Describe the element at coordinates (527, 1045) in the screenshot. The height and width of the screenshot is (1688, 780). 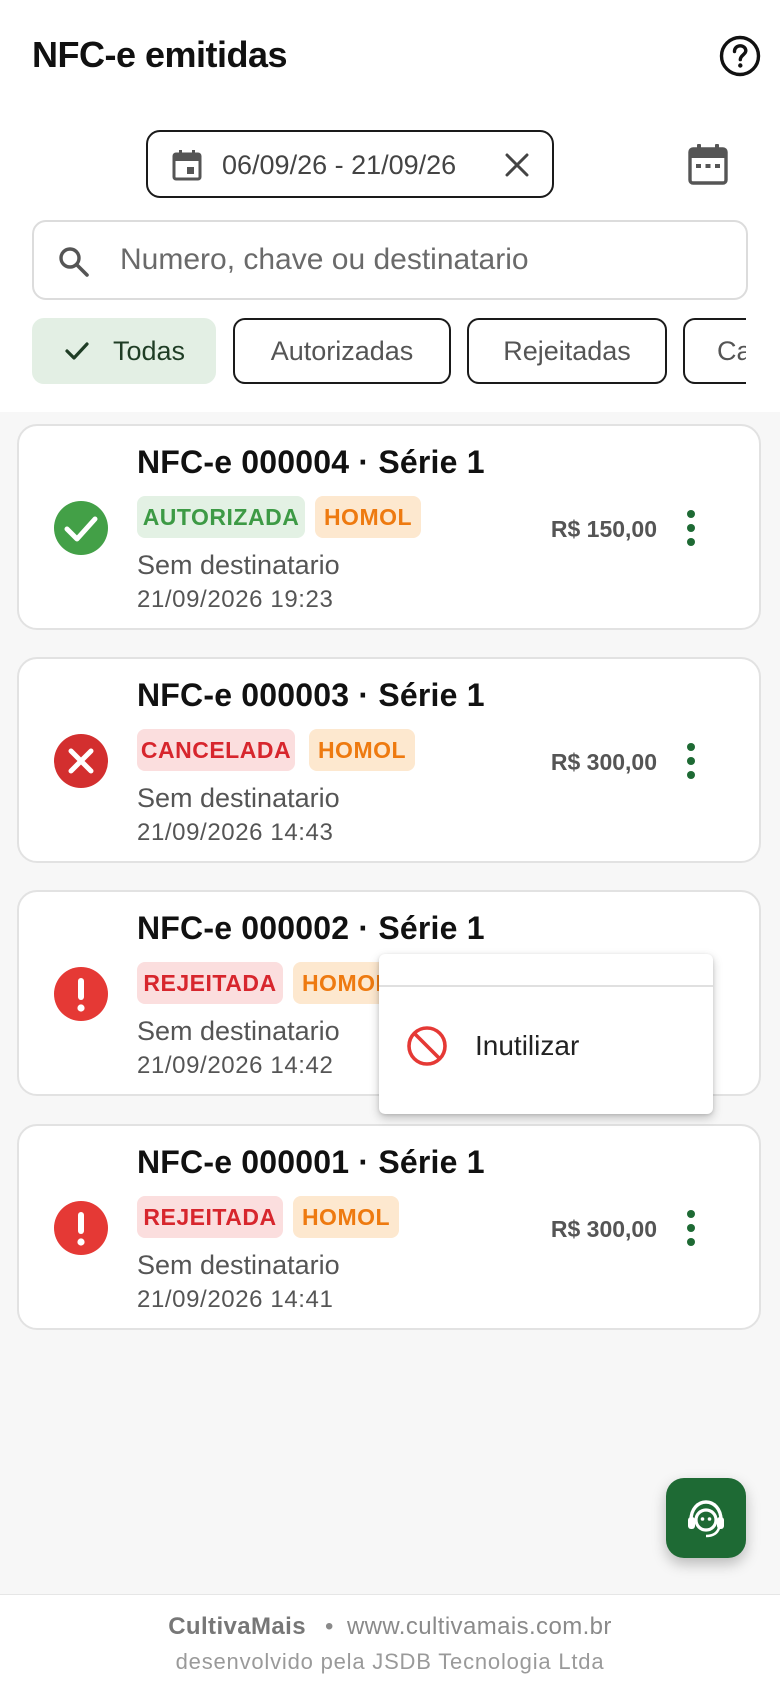
I see `menu-item-label: Inutilizar` at that location.